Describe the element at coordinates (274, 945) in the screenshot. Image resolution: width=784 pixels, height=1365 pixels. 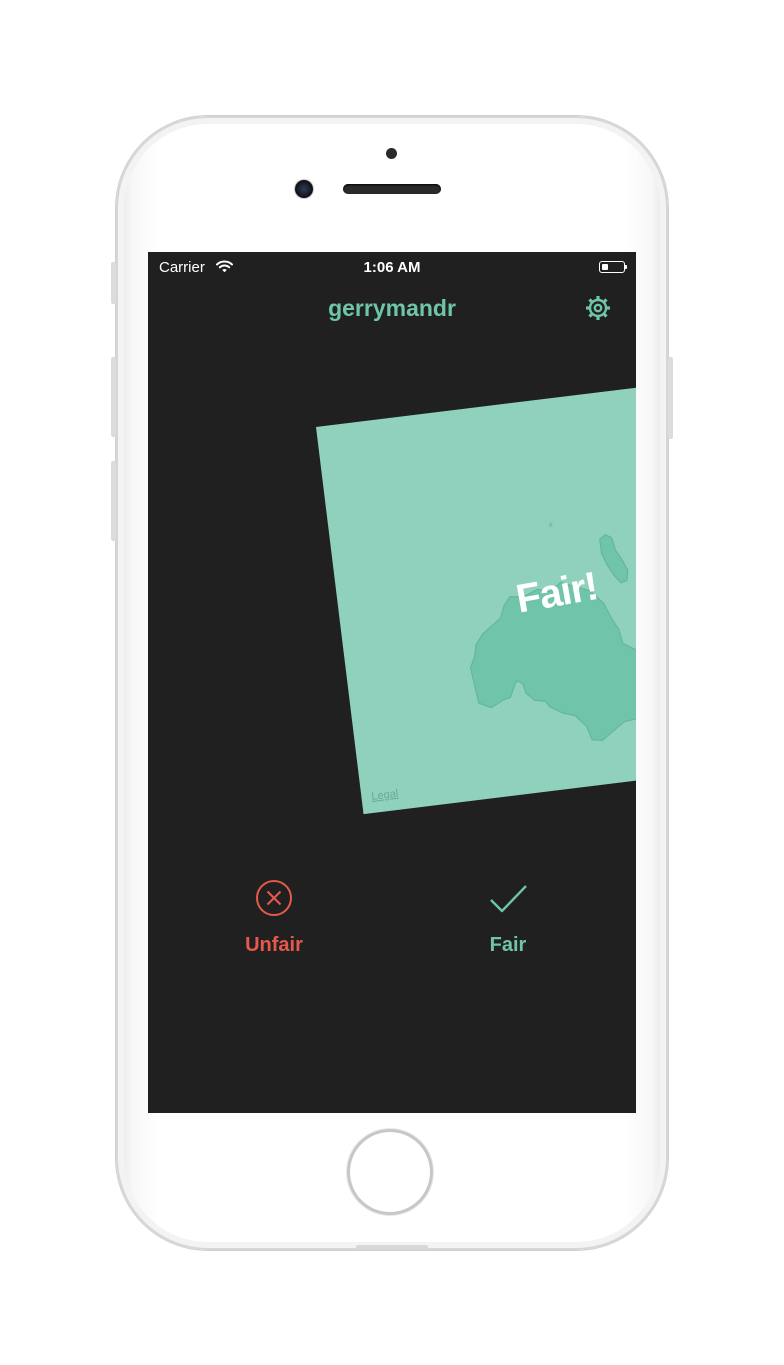
I see `unfair-label: Unfair` at that location.